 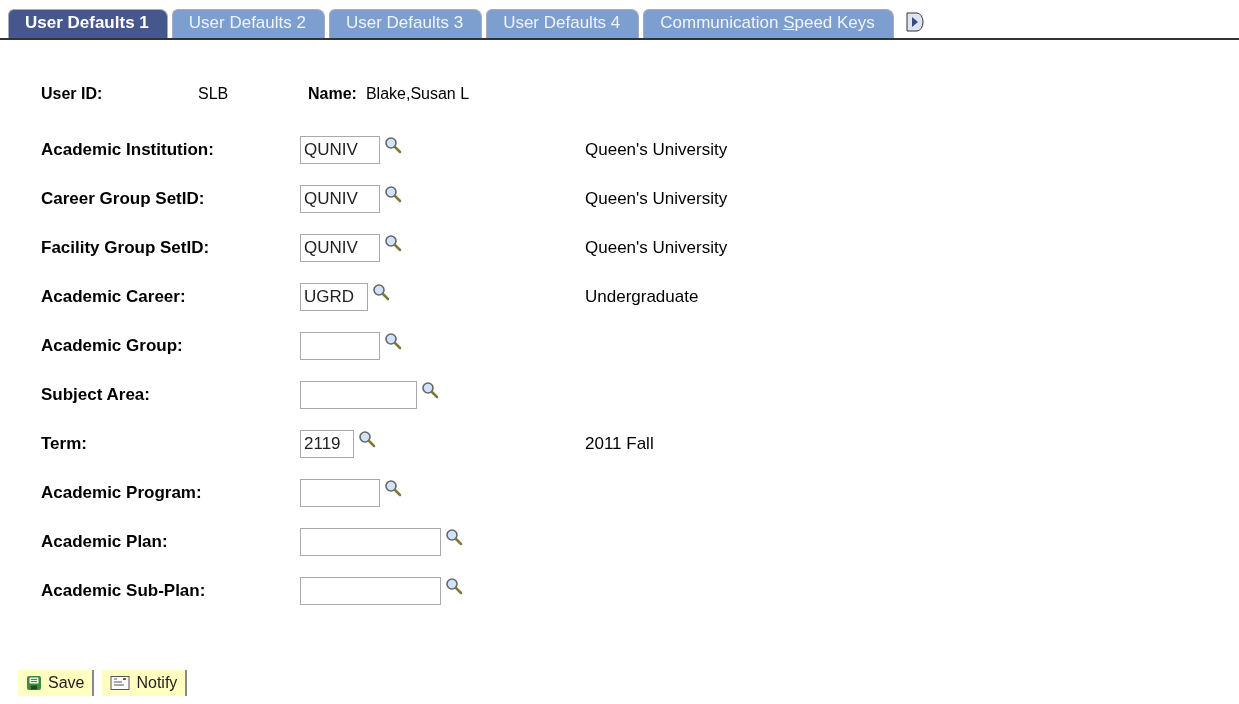 I want to click on field-label: Academic Group:, so click(x=112, y=346).